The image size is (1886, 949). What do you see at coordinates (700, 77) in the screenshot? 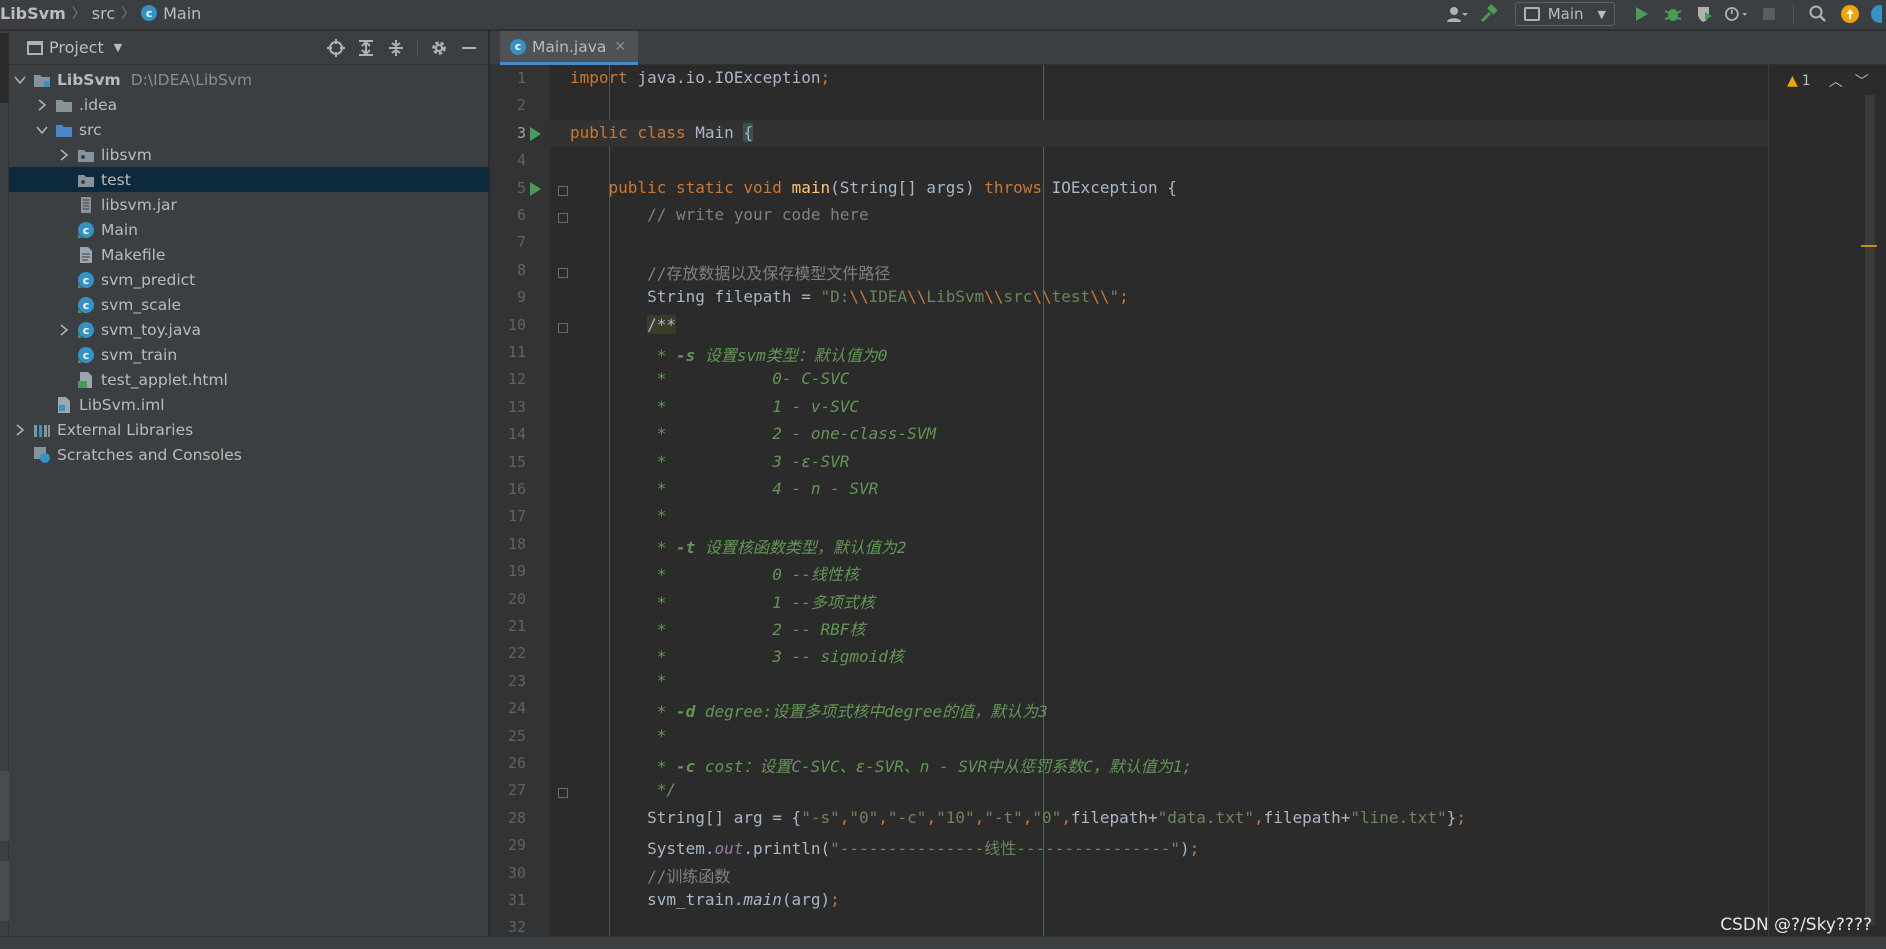
I see `code-line: import java.io.IOException;` at bounding box center [700, 77].